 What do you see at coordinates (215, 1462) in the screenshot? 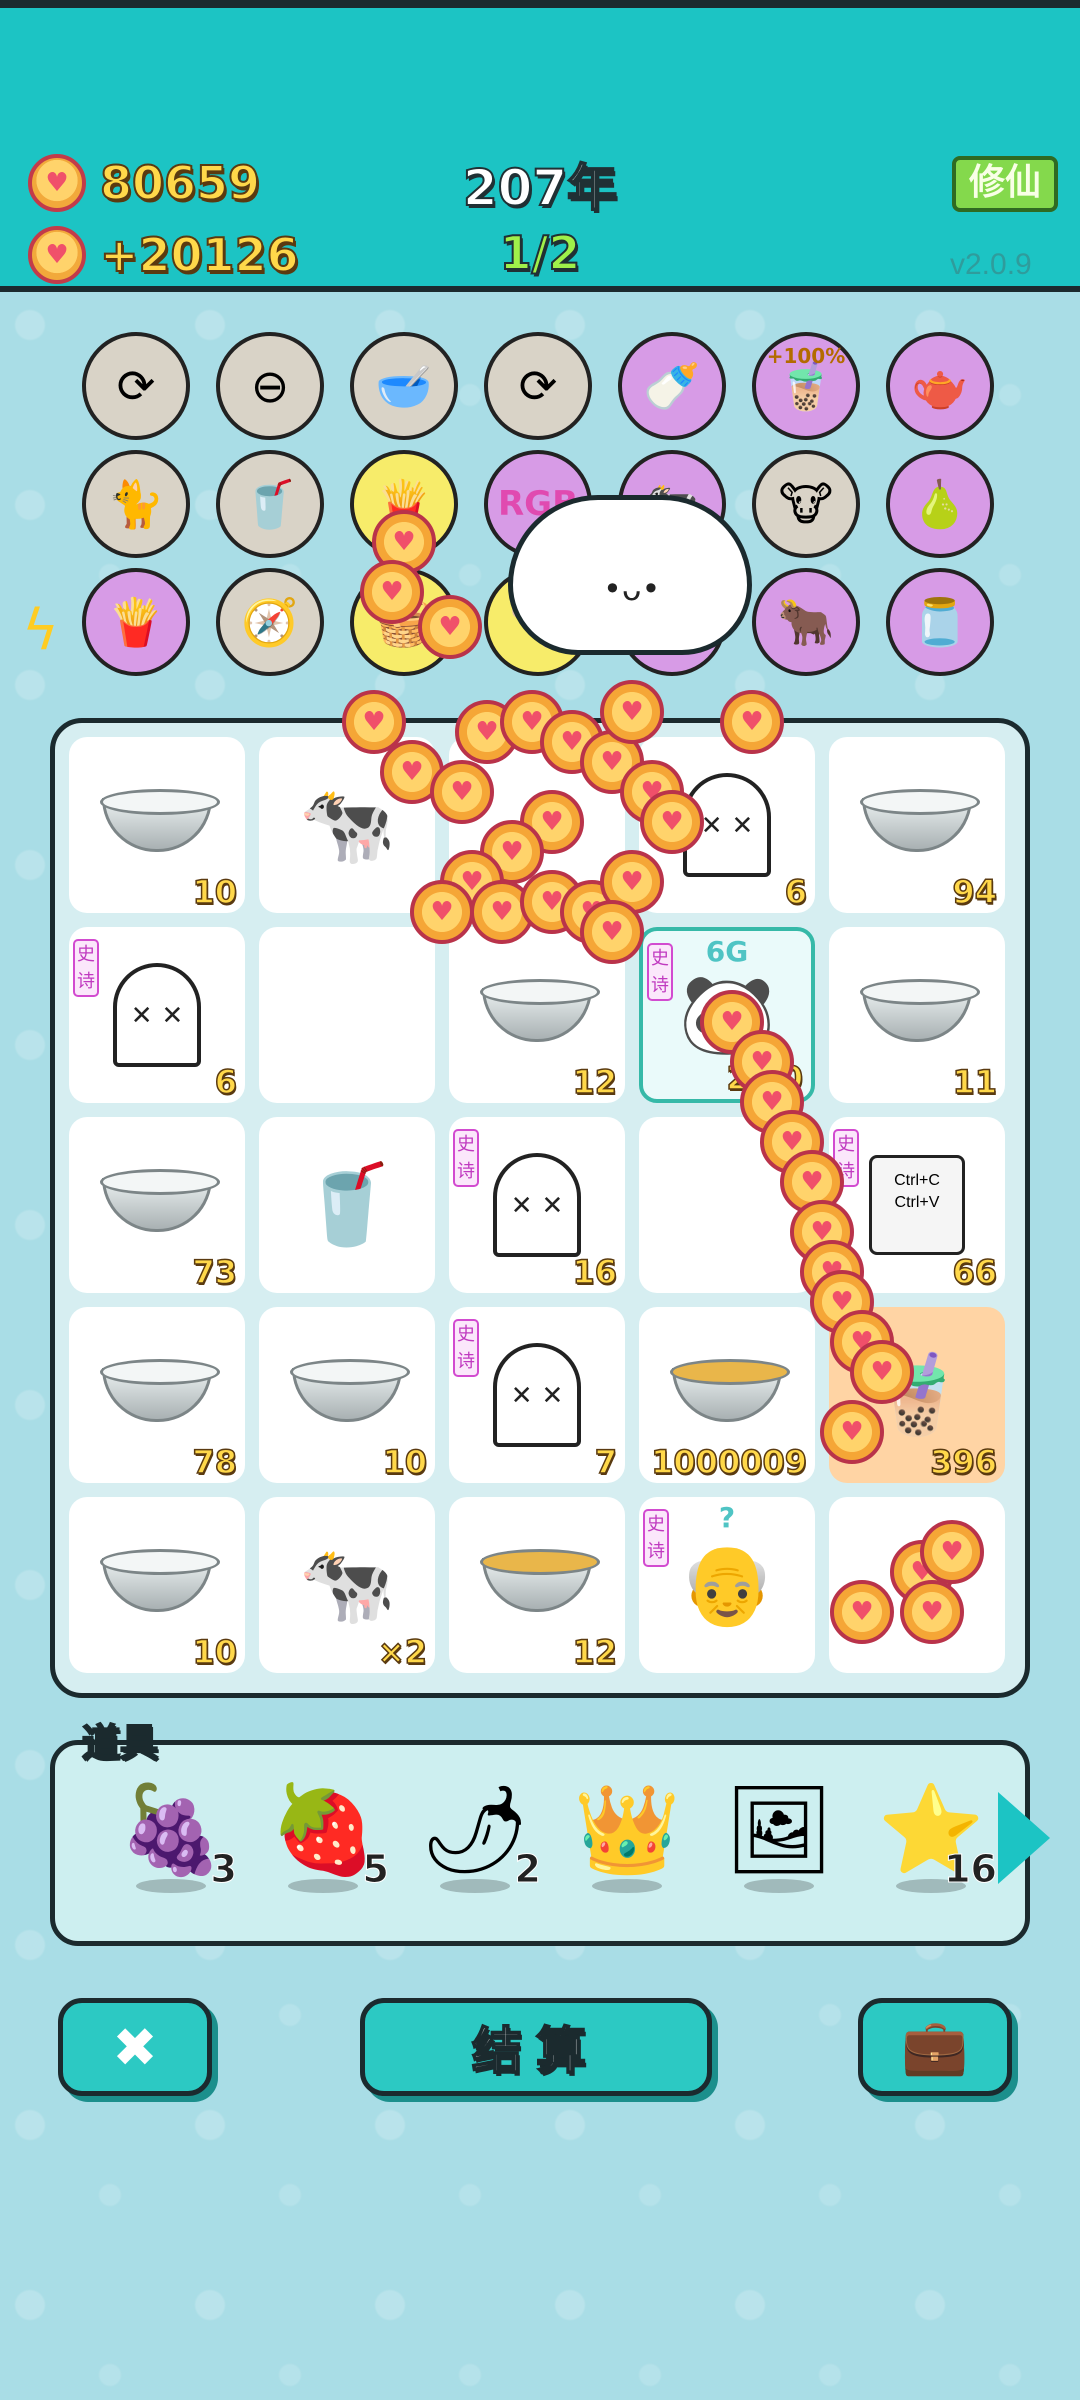
I see `cell-count: 78` at bounding box center [215, 1462].